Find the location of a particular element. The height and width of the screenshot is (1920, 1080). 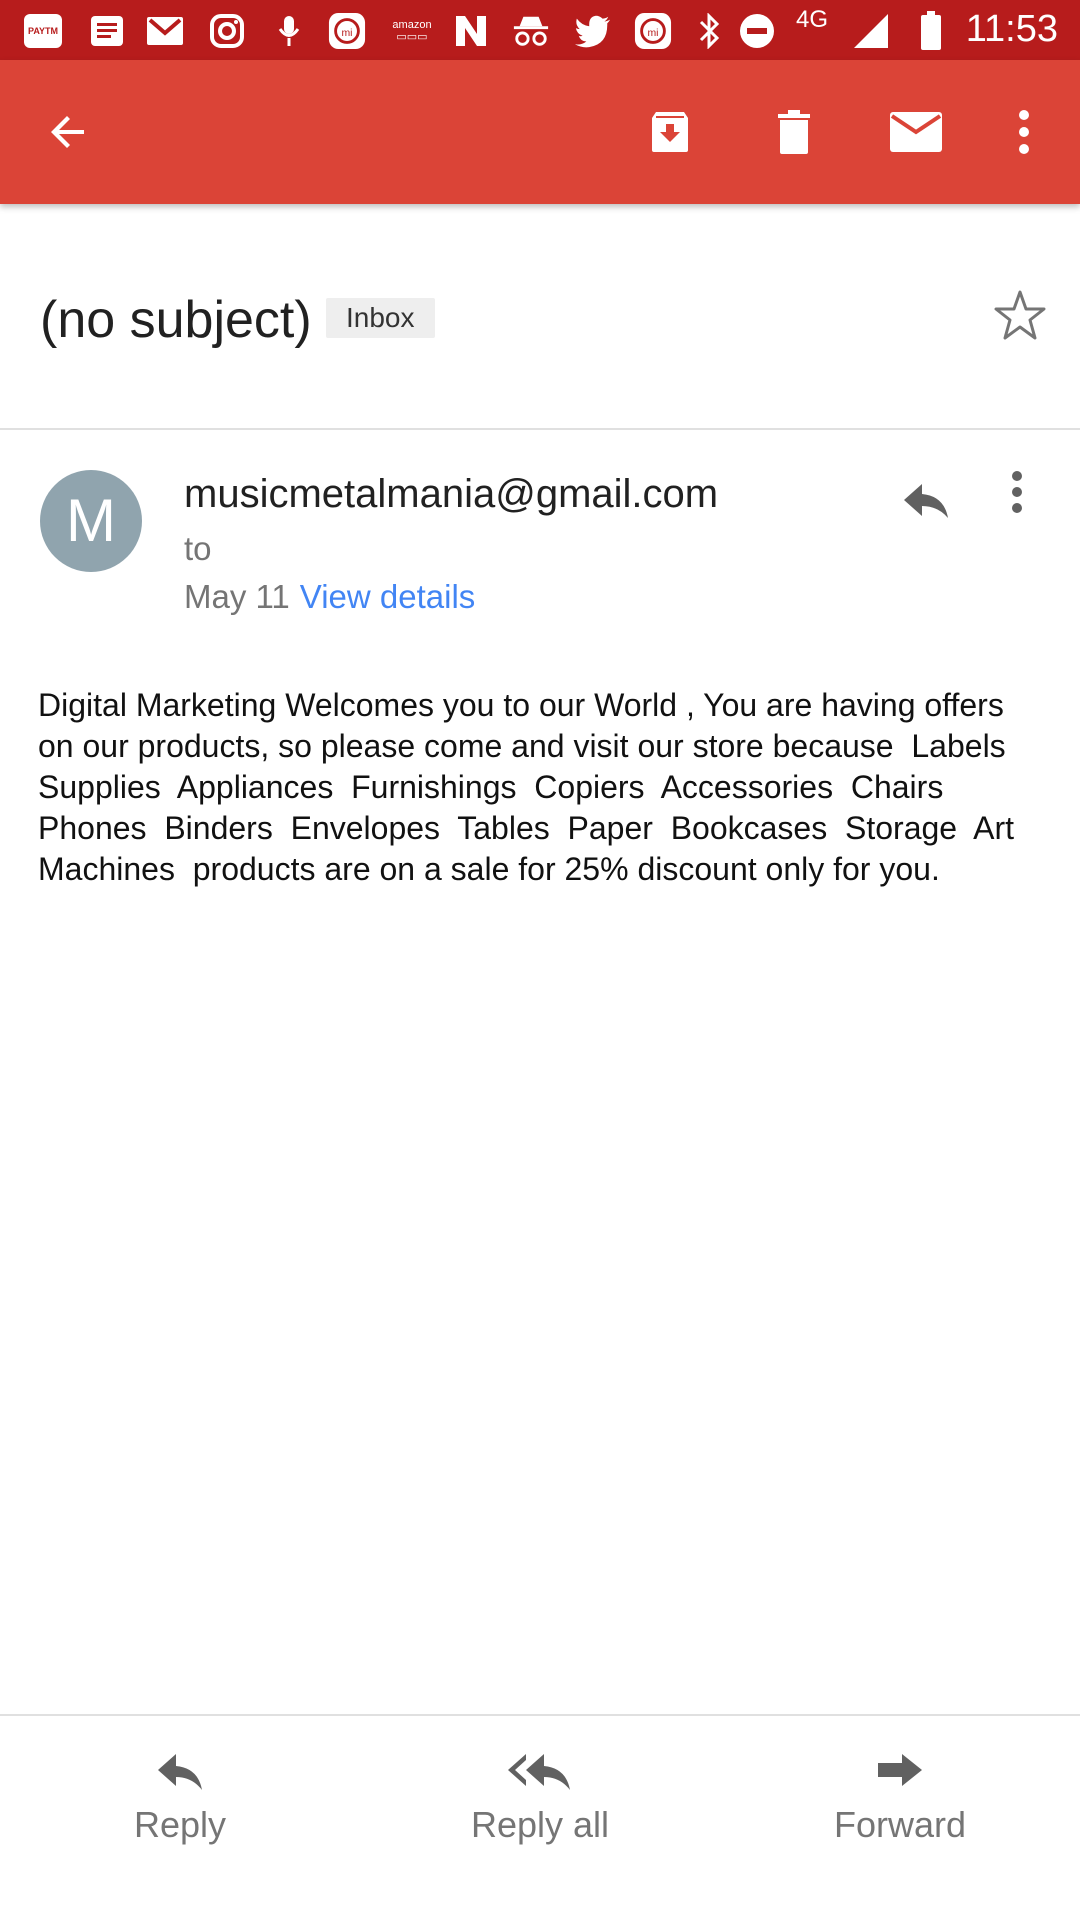

label-chip-inbox: Inbox is located at coordinates (380, 318).